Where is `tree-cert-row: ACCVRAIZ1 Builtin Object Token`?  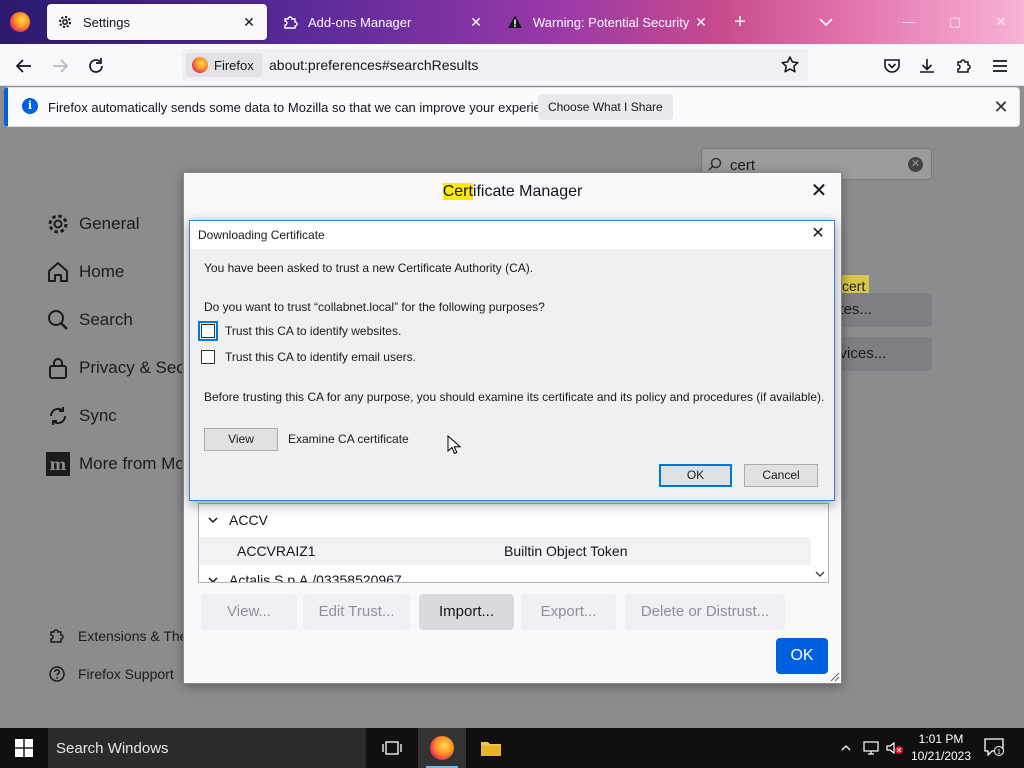
tree-cert-row: ACCVRAIZ1 Builtin Object Token is located at coordinates (505, 551).